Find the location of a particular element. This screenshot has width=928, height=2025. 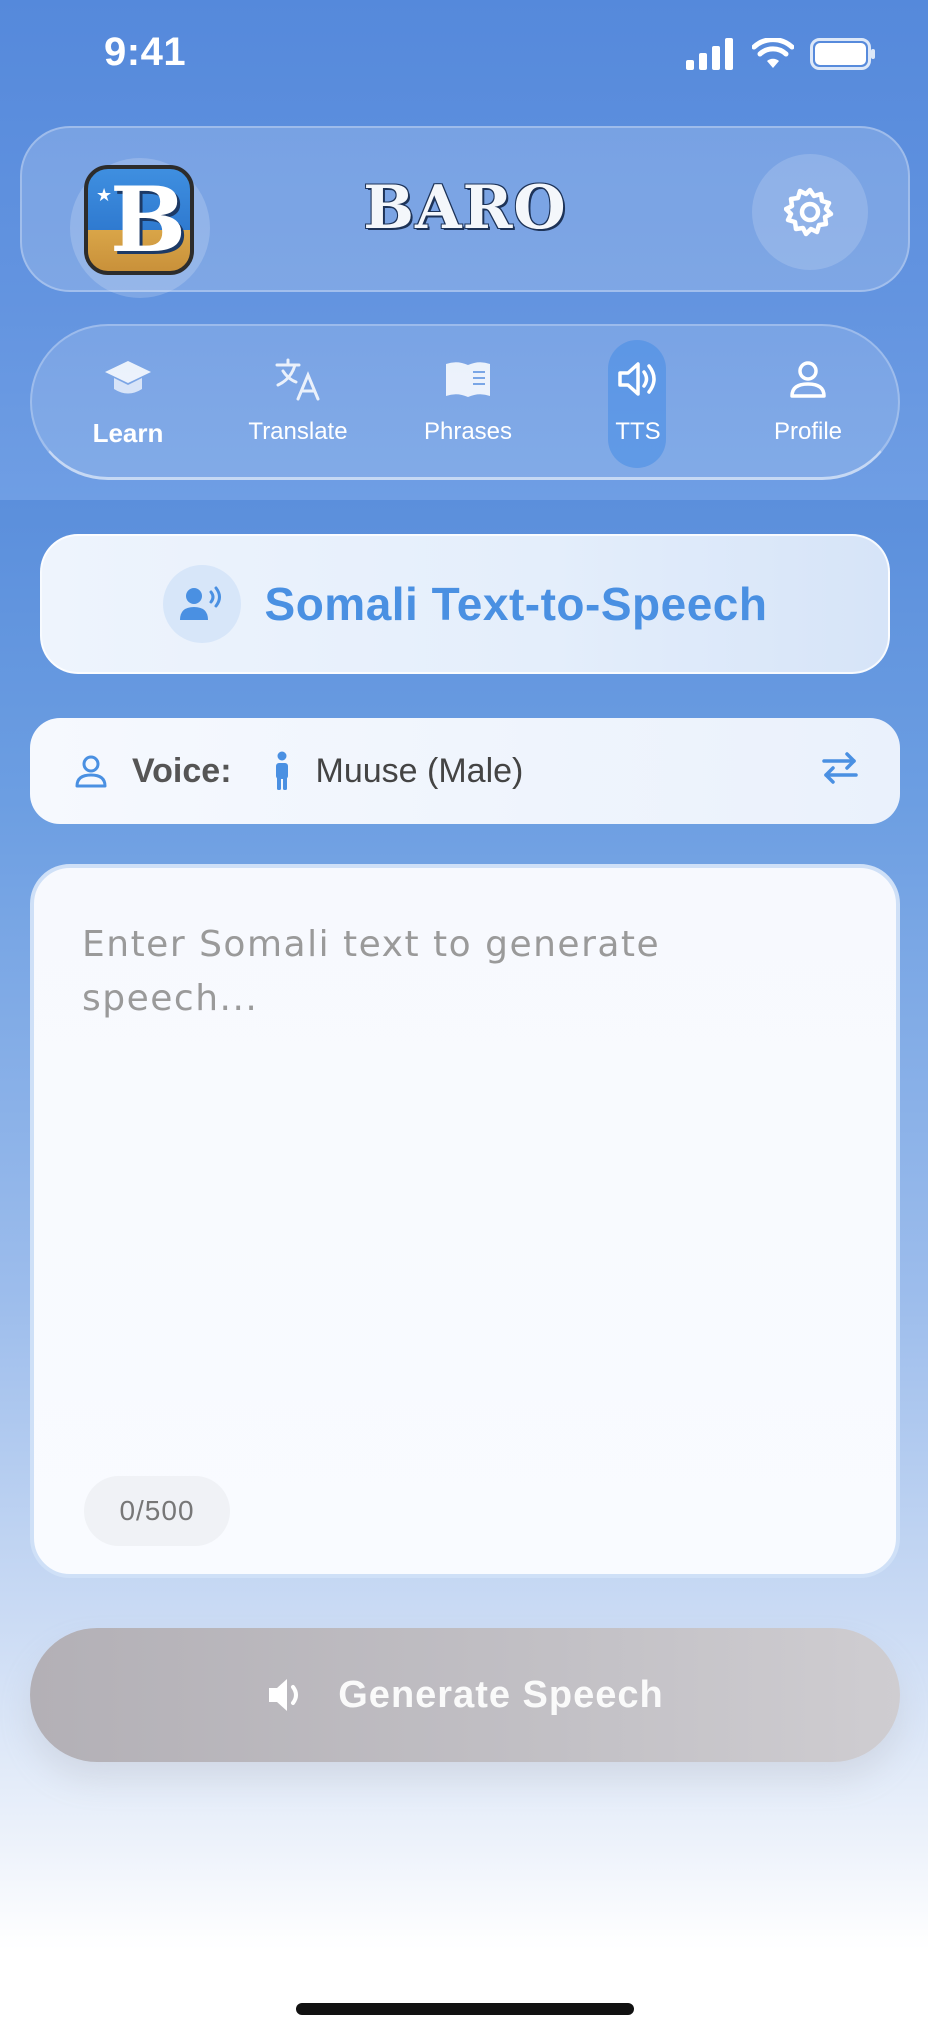

voice-over-icon is located at coordinates (200, 603).